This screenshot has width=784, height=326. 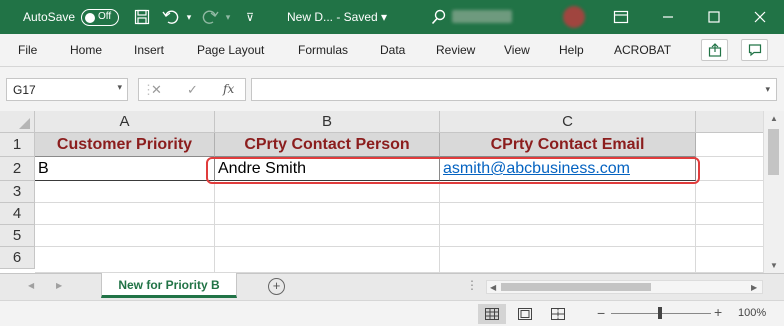 What do you see at coordinates (31, 285) in the screenshot?
I see `prev-sheet-icon: ◀` at bounding box center [31, 285].